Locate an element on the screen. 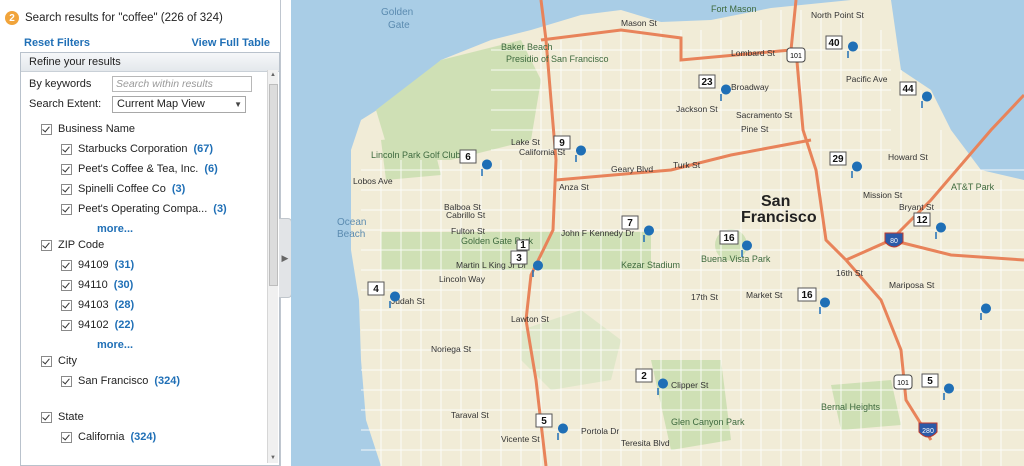 The height and width of the screenshot is (466, 1024). street-label: Clipper St is located at coordinates (690, 385).